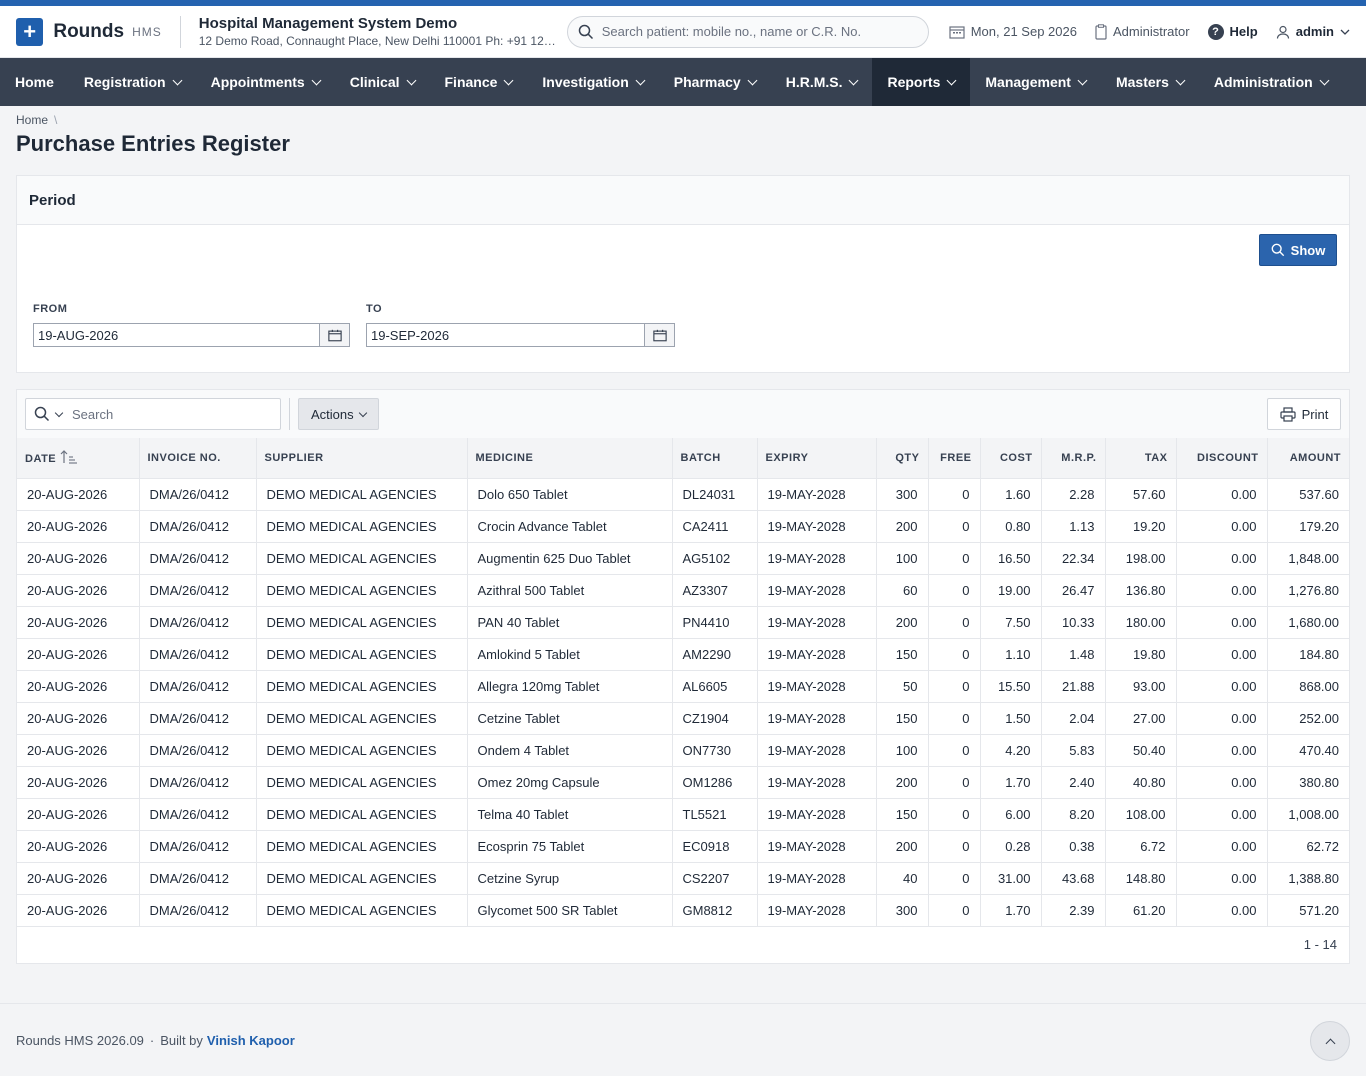  I want to click on column-header-tax: TAX, so click(1141, 458).